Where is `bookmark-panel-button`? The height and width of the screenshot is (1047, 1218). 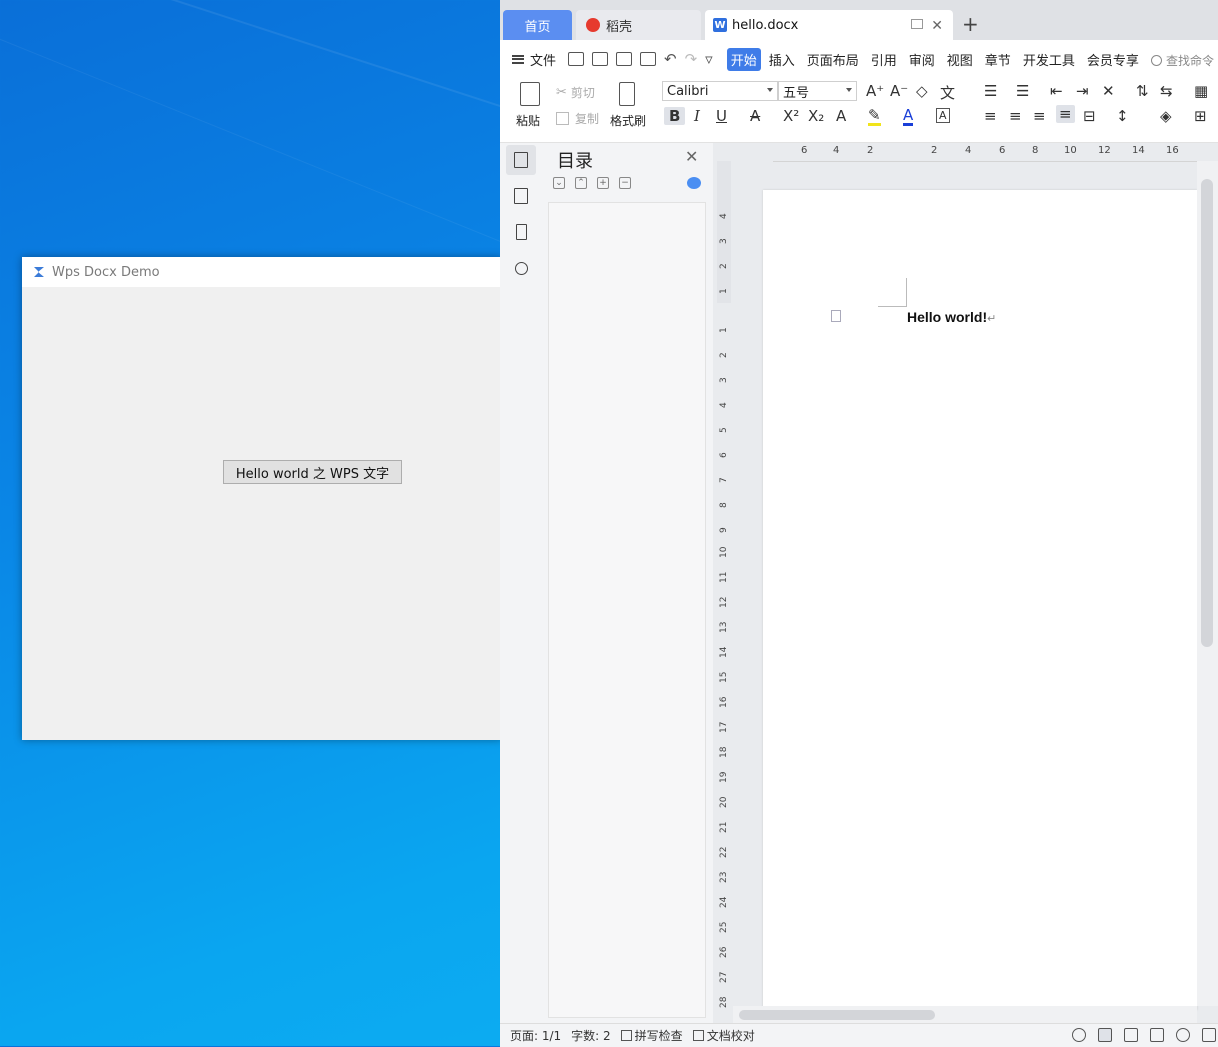
bookmark-panel-button is located at coordinates (521, 232).